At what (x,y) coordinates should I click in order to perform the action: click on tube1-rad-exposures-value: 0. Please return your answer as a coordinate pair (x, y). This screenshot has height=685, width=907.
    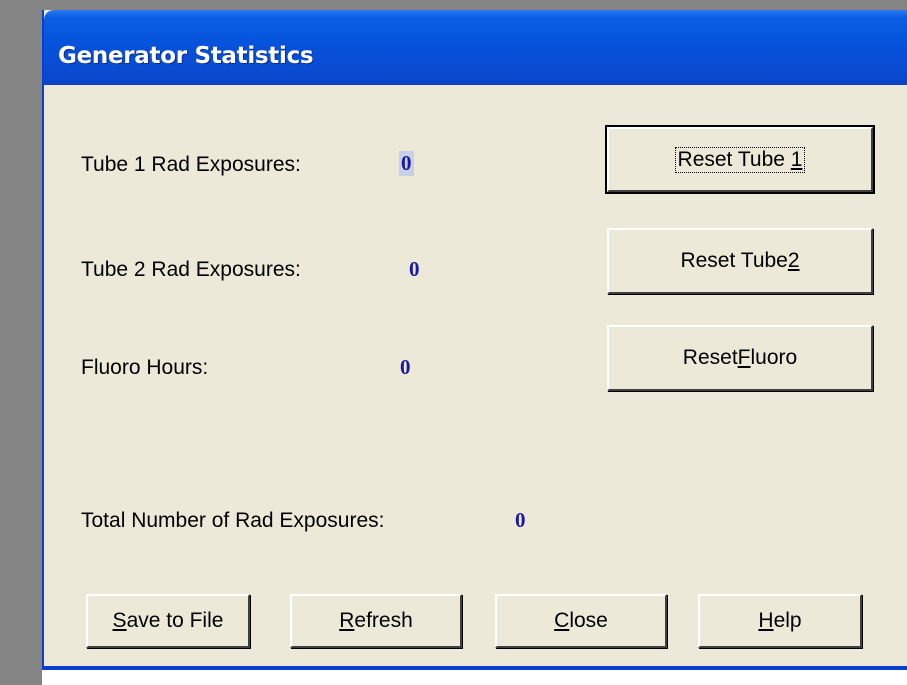
    Looking at the image, I should click on (406, 163).